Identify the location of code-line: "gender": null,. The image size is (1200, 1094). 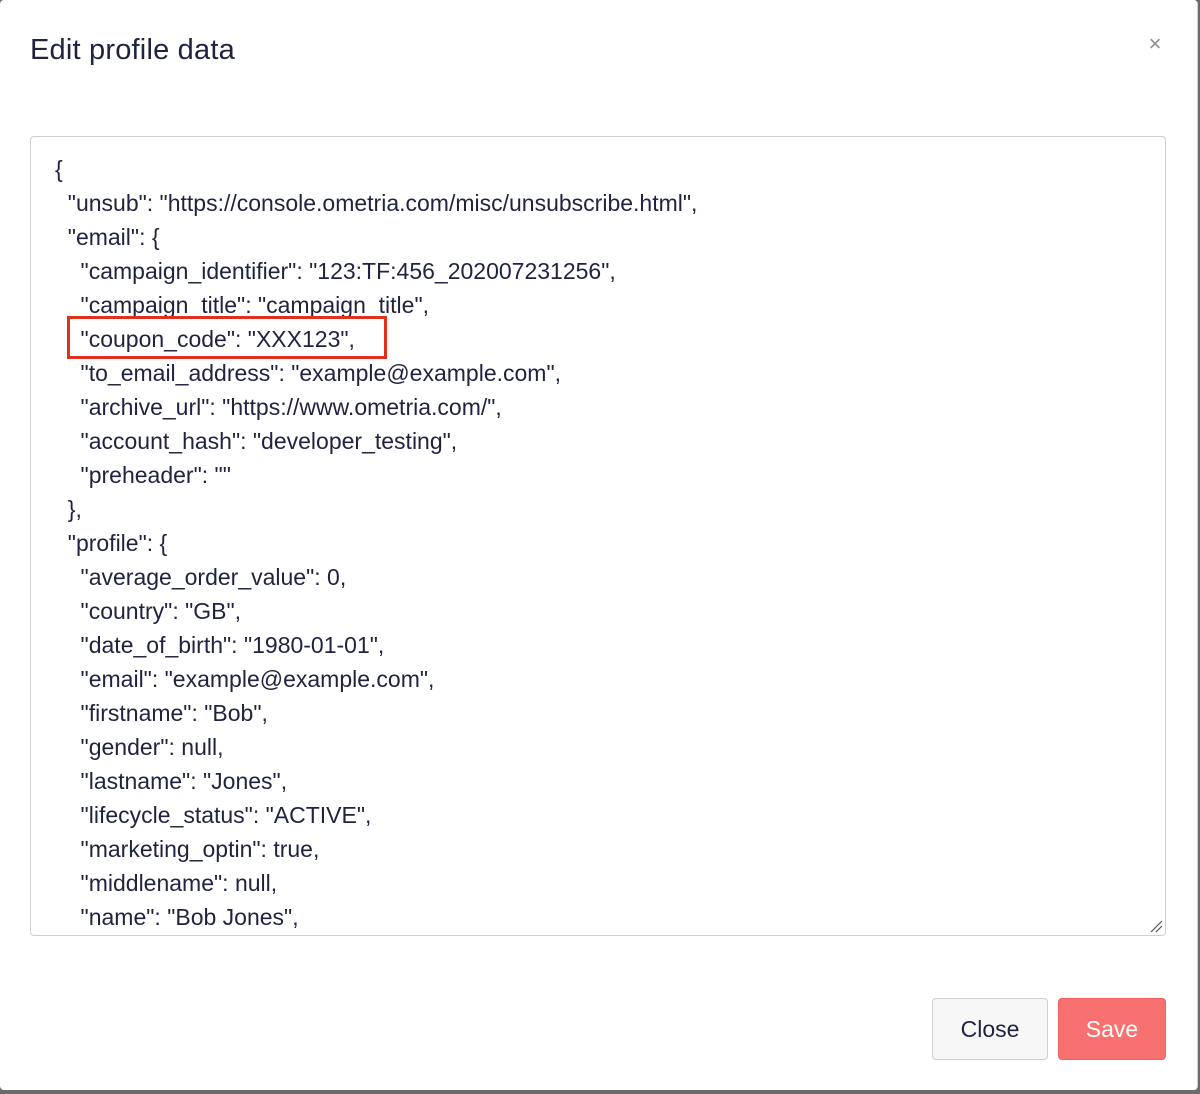
(139, 747).